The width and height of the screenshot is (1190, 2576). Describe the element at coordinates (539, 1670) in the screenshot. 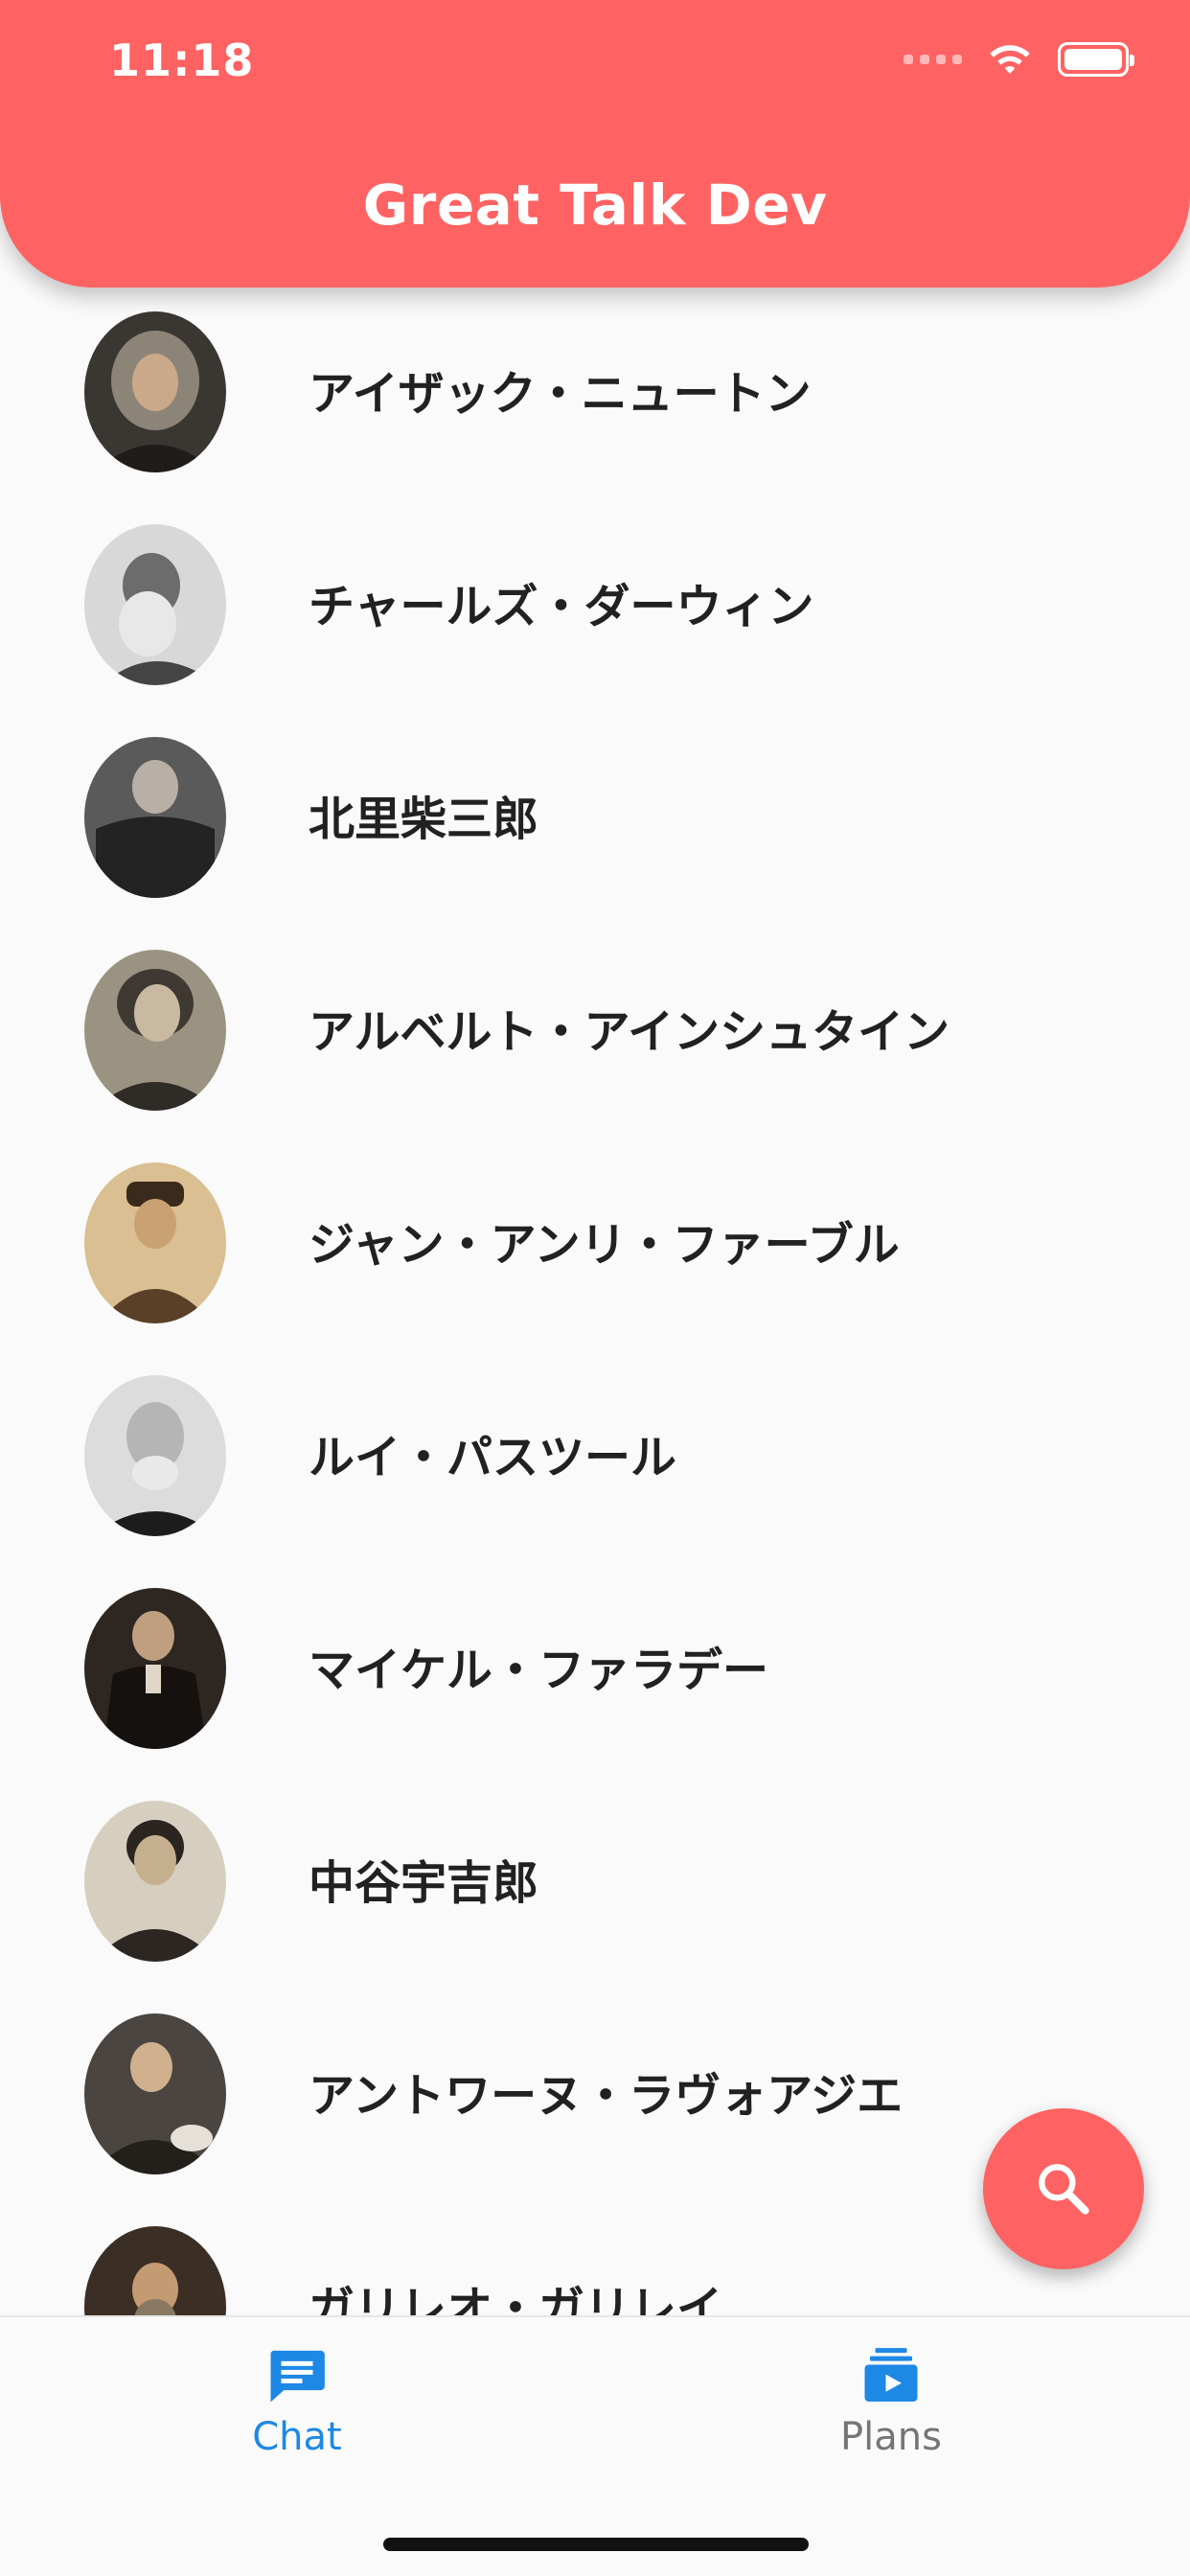

I see `person-name: マイケル・ファラデー` at that location.